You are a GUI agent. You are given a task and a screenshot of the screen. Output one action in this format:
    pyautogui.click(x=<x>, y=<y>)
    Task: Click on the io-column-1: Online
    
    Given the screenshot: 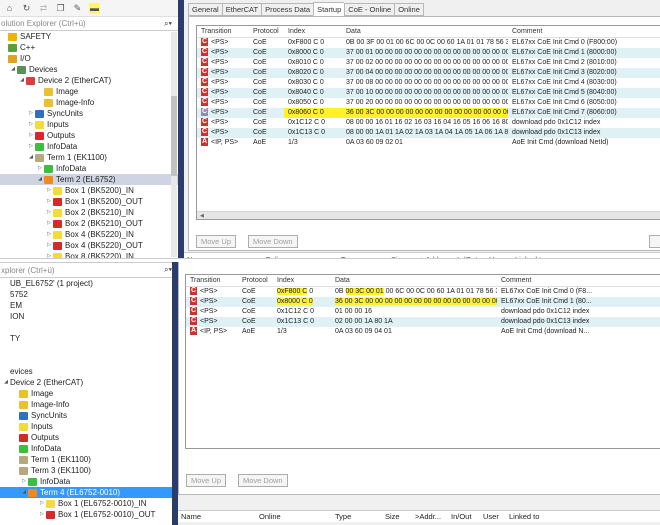 What is the action you would take?
    pyautogui.click(x=294, y=516)
    